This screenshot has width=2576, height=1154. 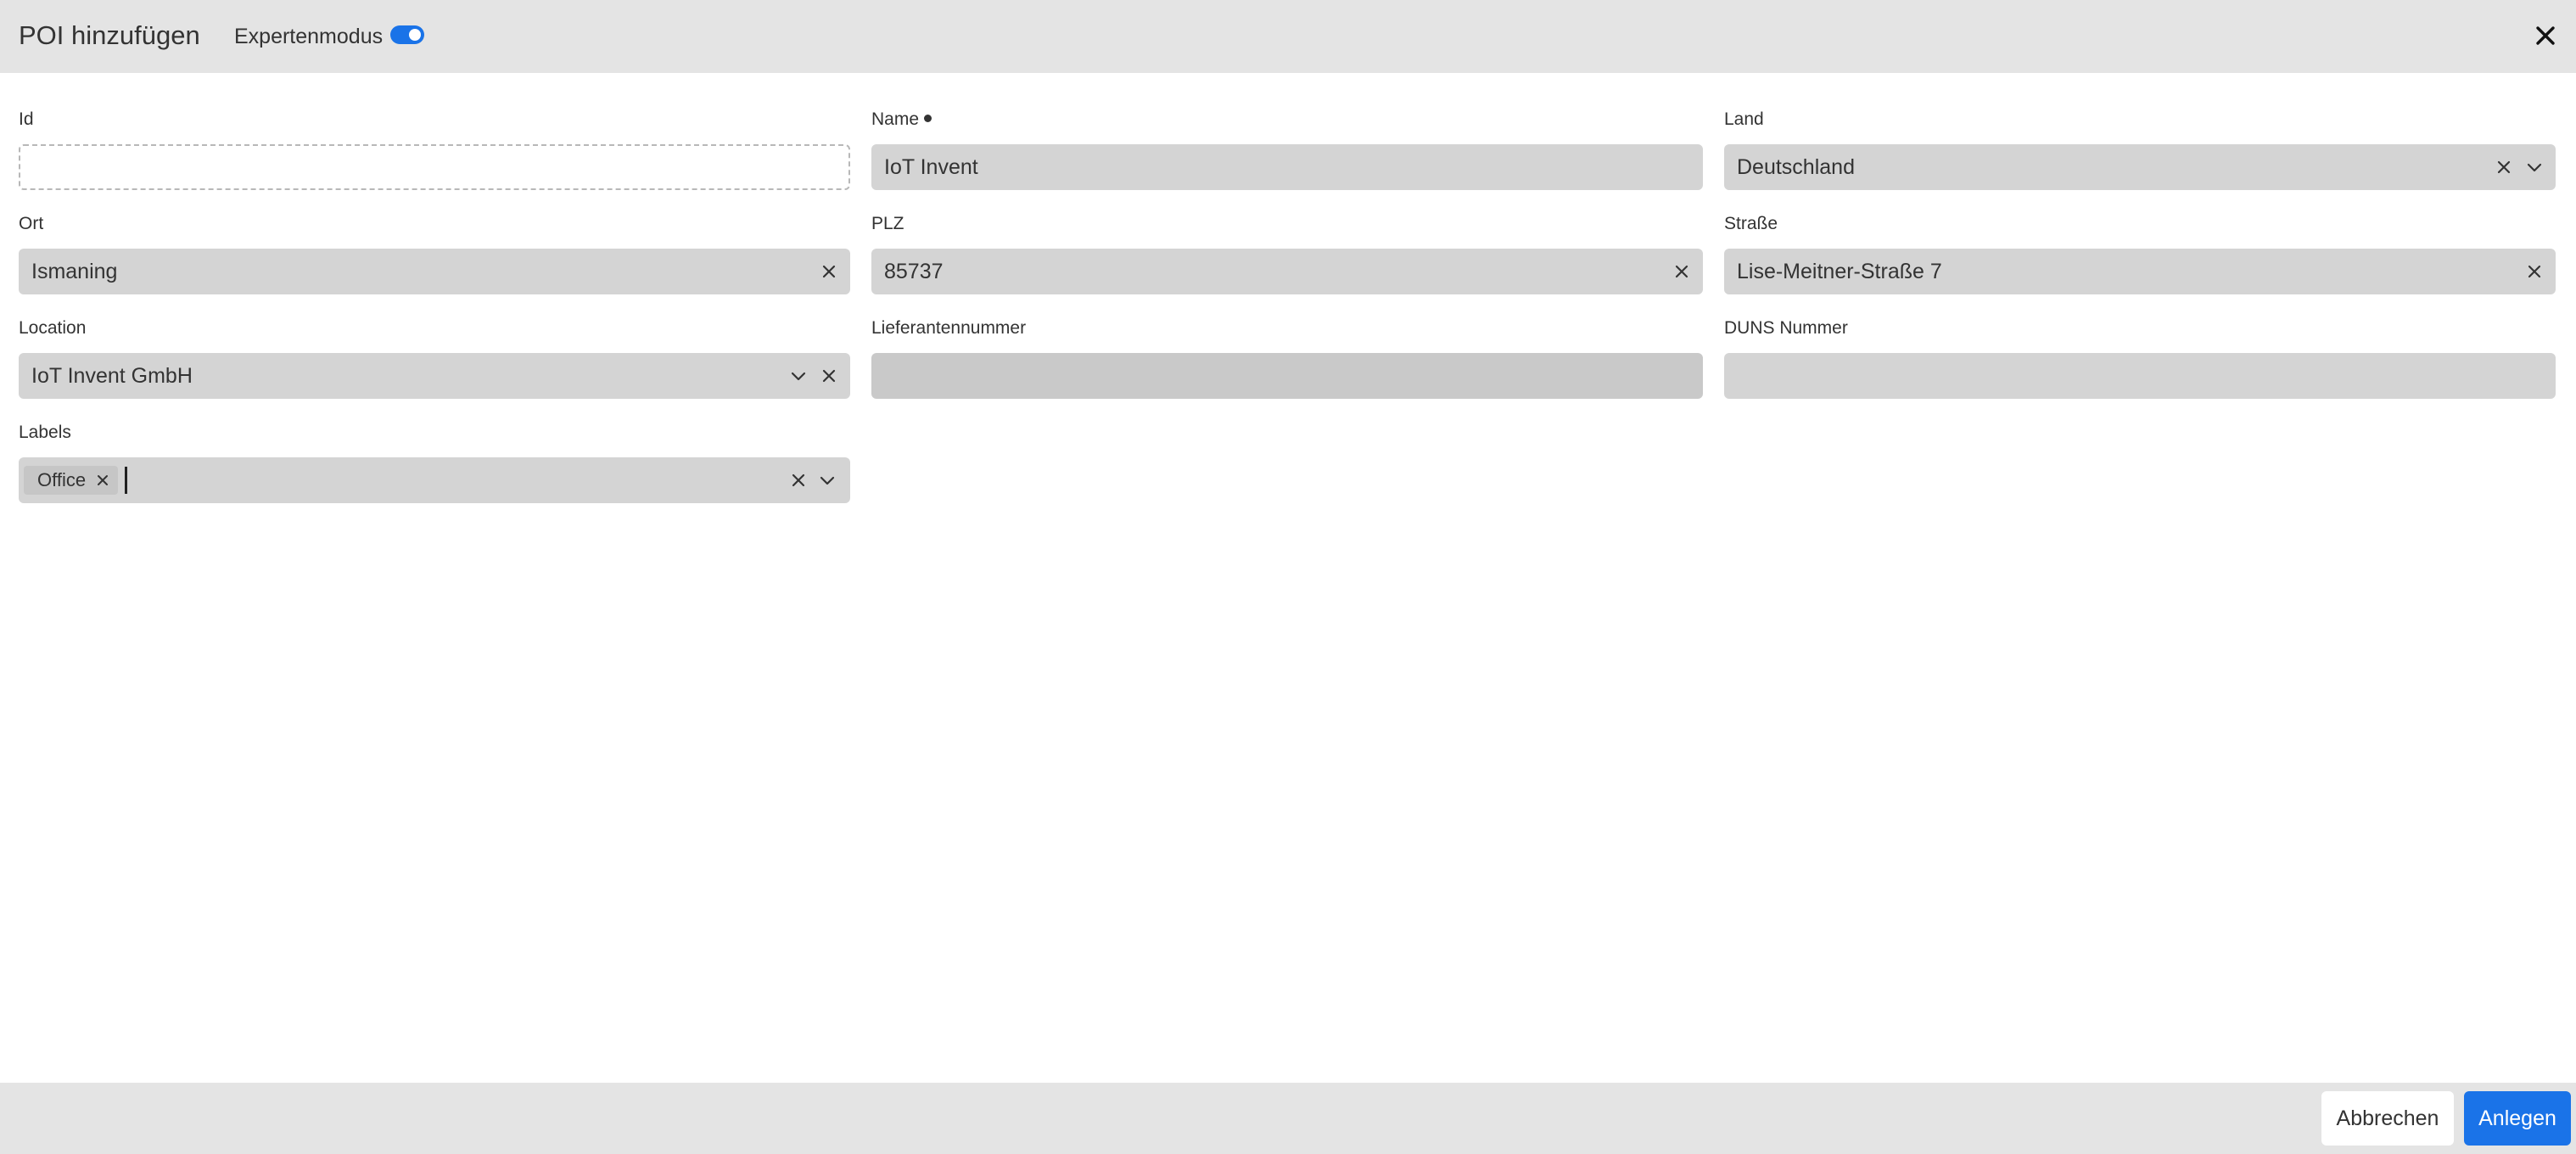 What do you see at coordinates (2140, 167) in the screenshot?
I see `land-select: Deutschland` at bounding box center [2140, 167].